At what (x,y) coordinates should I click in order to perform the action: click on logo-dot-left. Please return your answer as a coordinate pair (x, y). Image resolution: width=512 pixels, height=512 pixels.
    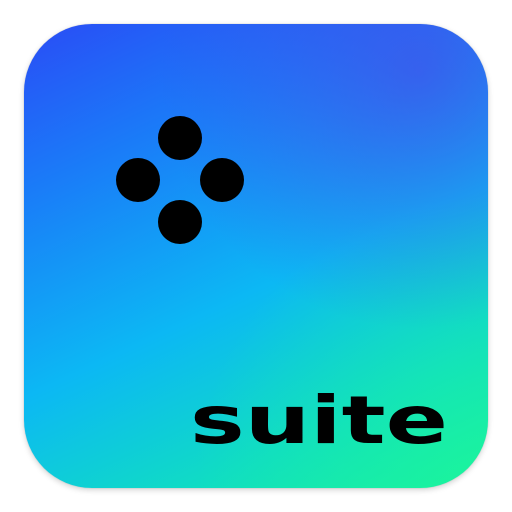
    Looking at the image, I should click on (138, 180).